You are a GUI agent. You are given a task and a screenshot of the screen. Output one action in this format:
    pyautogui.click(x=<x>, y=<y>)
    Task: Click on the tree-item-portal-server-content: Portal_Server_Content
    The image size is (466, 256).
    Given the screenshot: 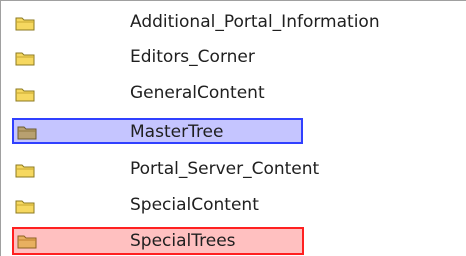 What is the action you would take?
    pyautogui.click(x=233, y=169)
    